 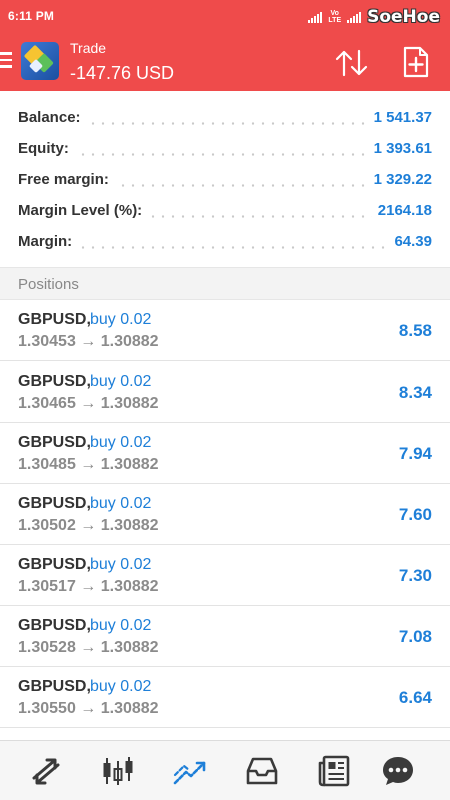 I want to click on balance-value: 1 541.37, so click(x=399, y=117).